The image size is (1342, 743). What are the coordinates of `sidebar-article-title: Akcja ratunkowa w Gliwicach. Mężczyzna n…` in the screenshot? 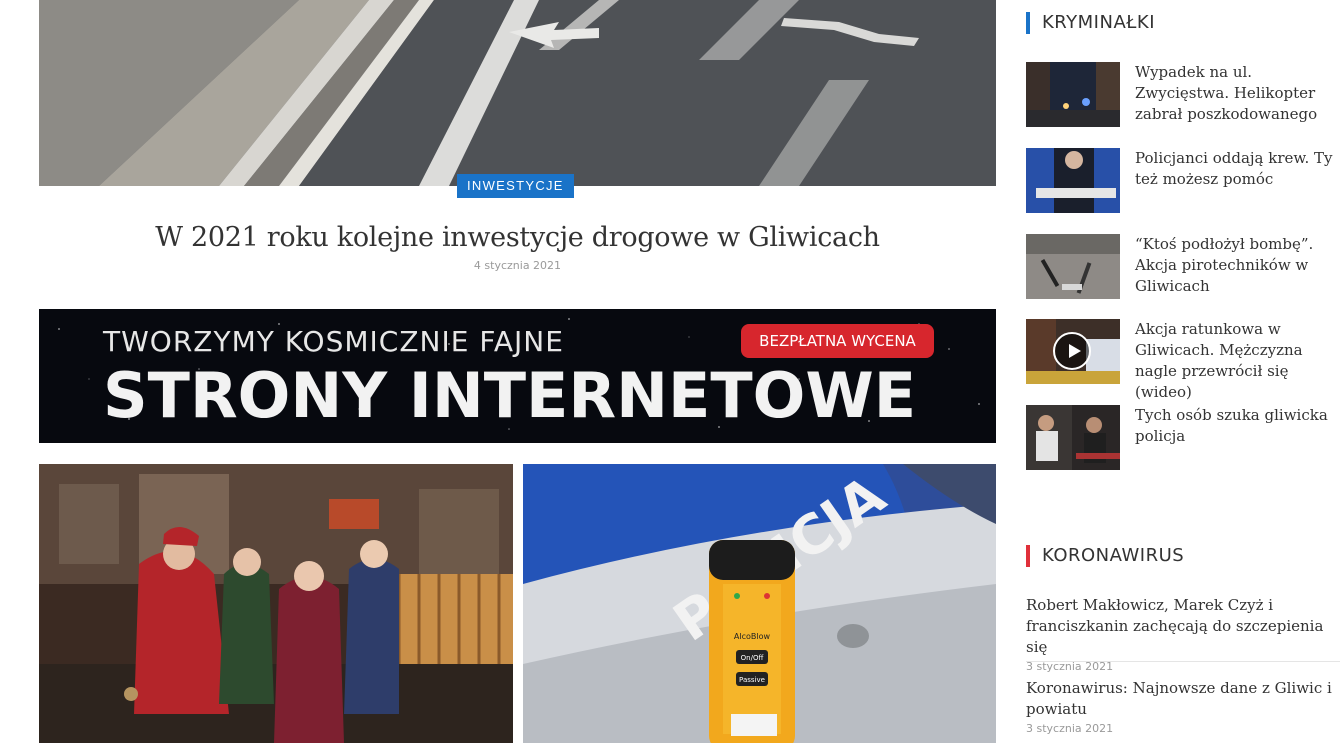 It's located at (1238, 361).